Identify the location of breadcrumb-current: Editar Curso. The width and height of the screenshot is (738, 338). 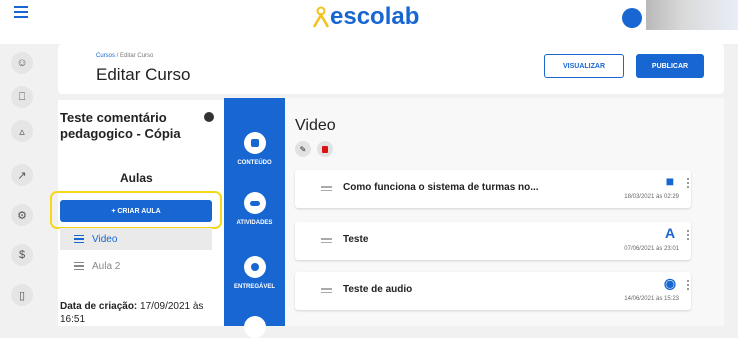
(137, 56).